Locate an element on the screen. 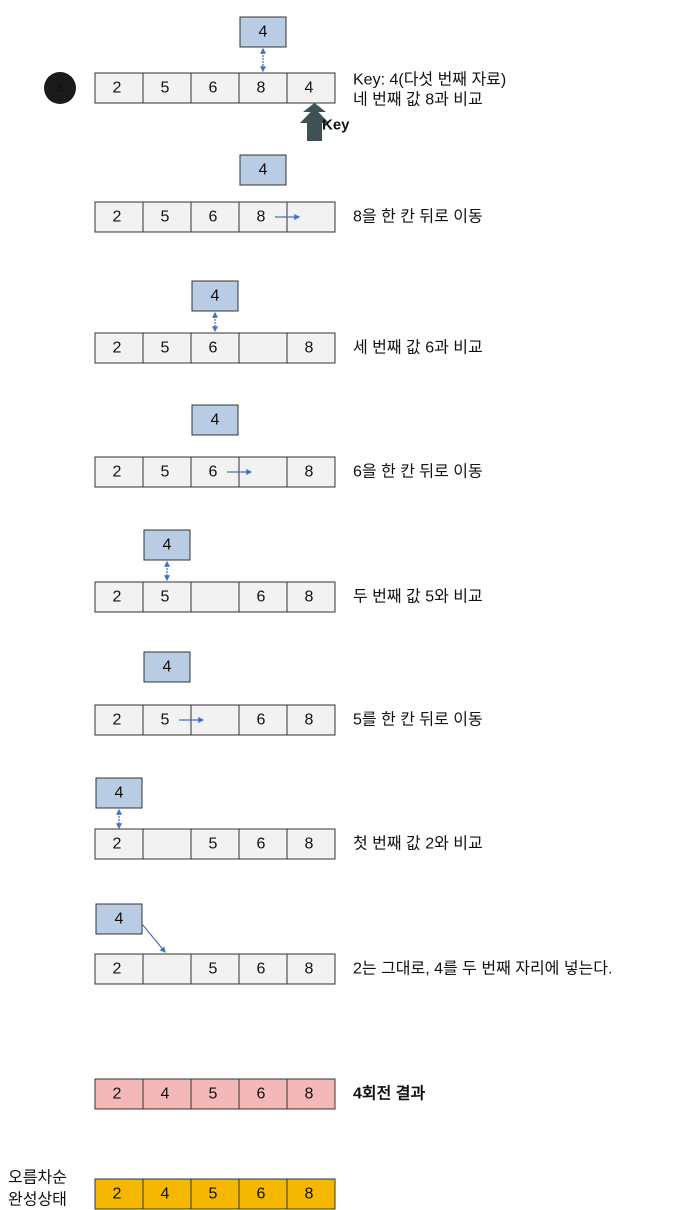 This screenshot has width=692, height=1210. step-6-label-0: 5를 한 칸 뒤로 이동 is located at coordinates (418, 720).